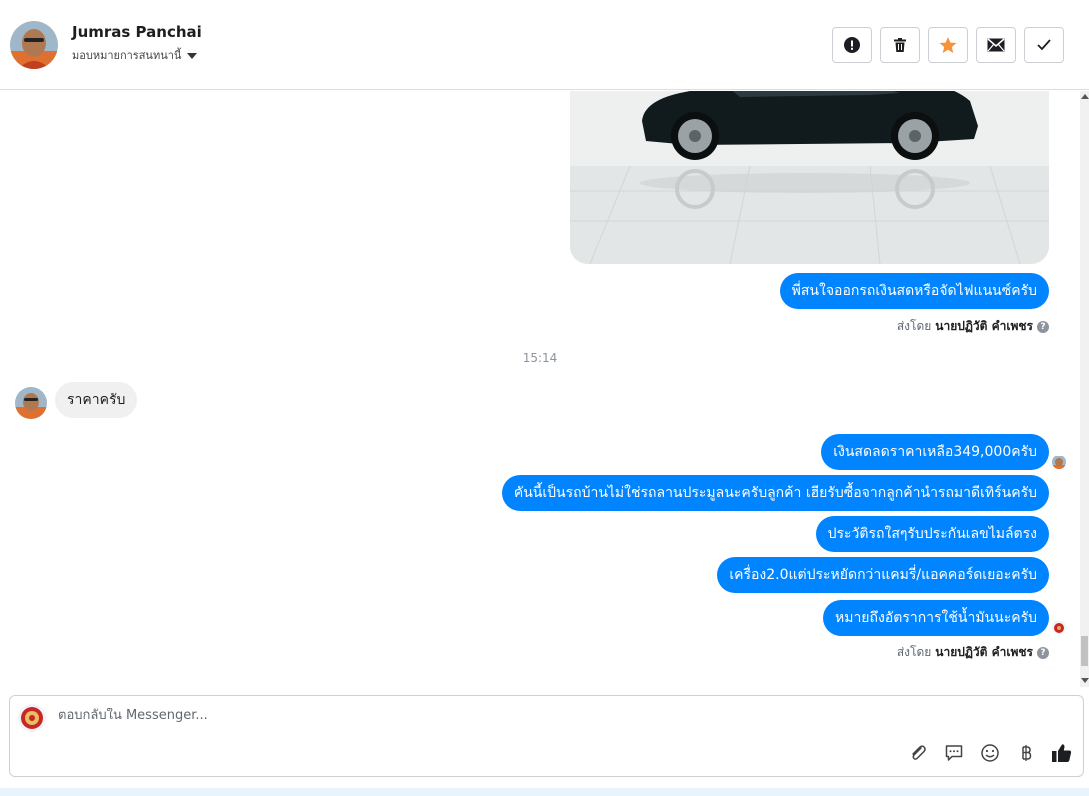  I want to click on star-icon, so click(948, 45).